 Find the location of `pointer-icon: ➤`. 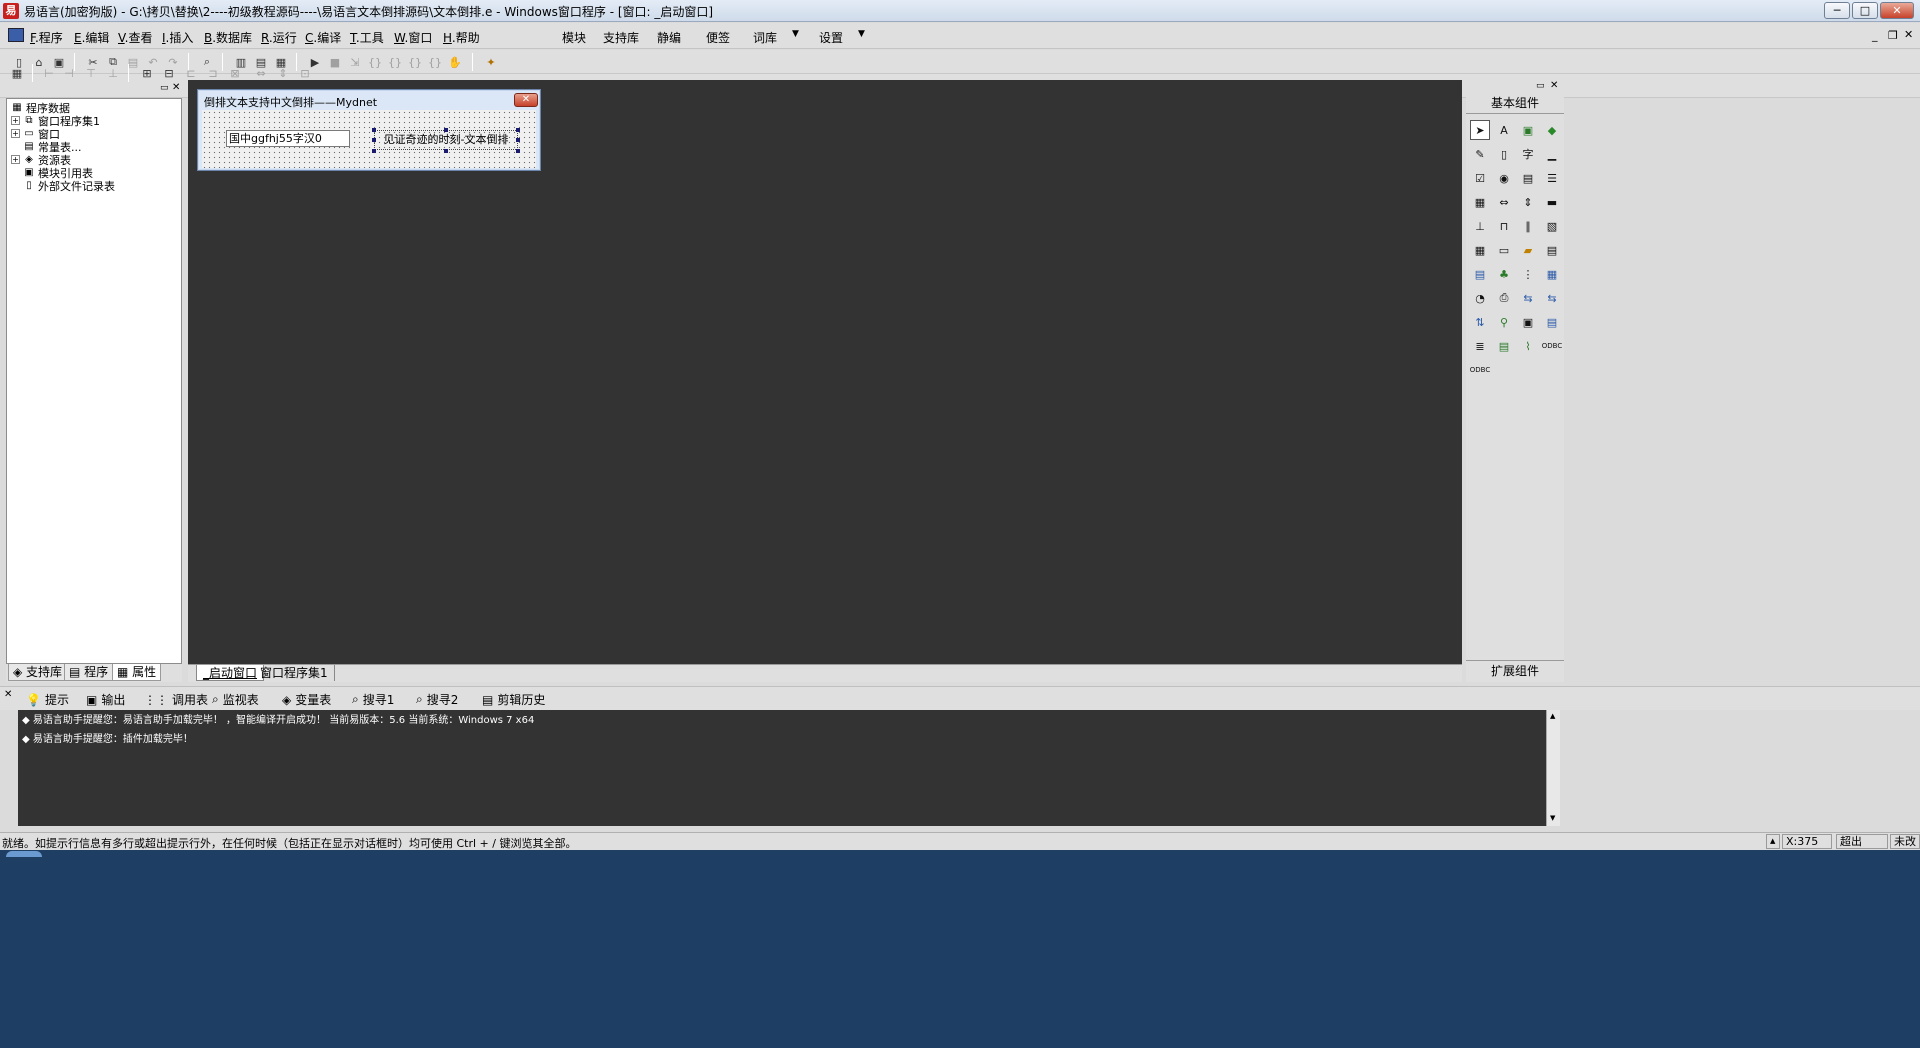

pointer-icon: ➤ is located at coordinates (1480, 130).